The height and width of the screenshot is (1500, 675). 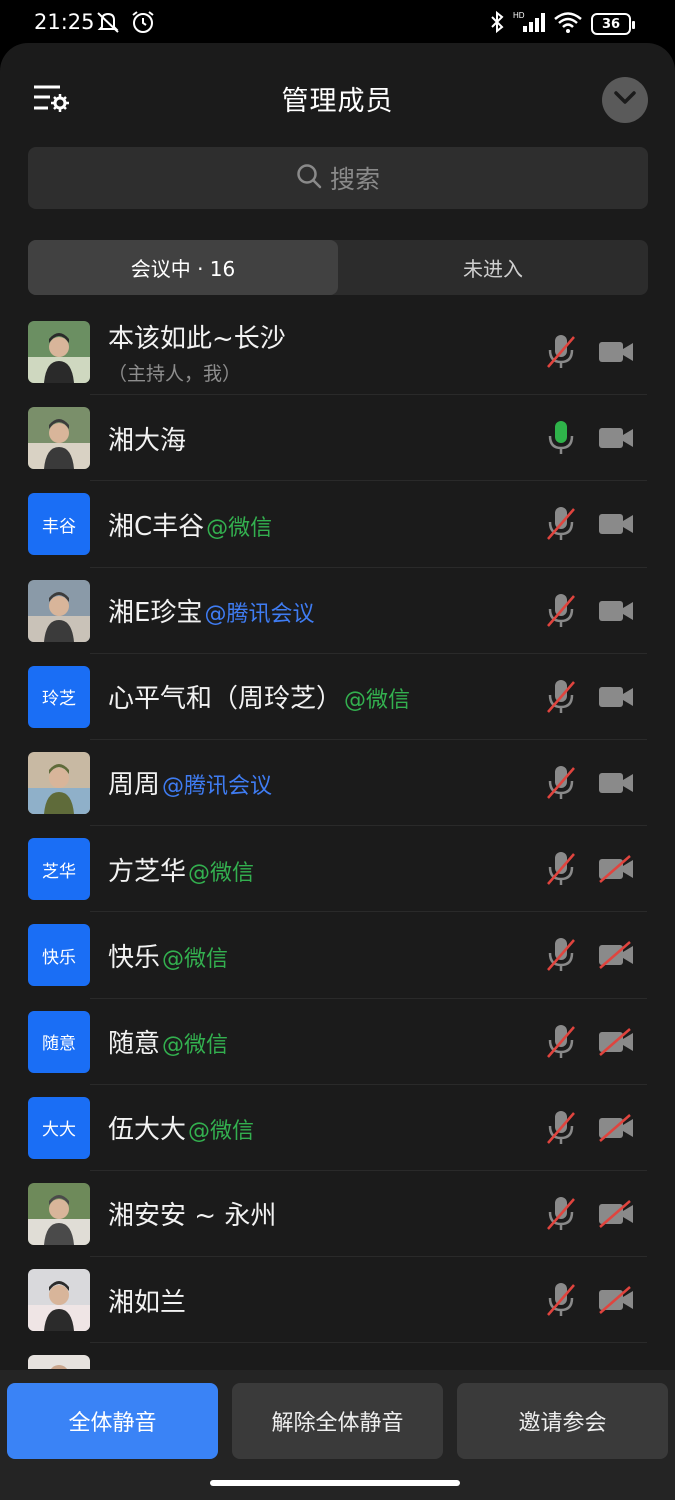 What do you see at coordinates (147, 871) in the screenshot?
I see `member-name: 方芝华` at bounding box center [147, 871].